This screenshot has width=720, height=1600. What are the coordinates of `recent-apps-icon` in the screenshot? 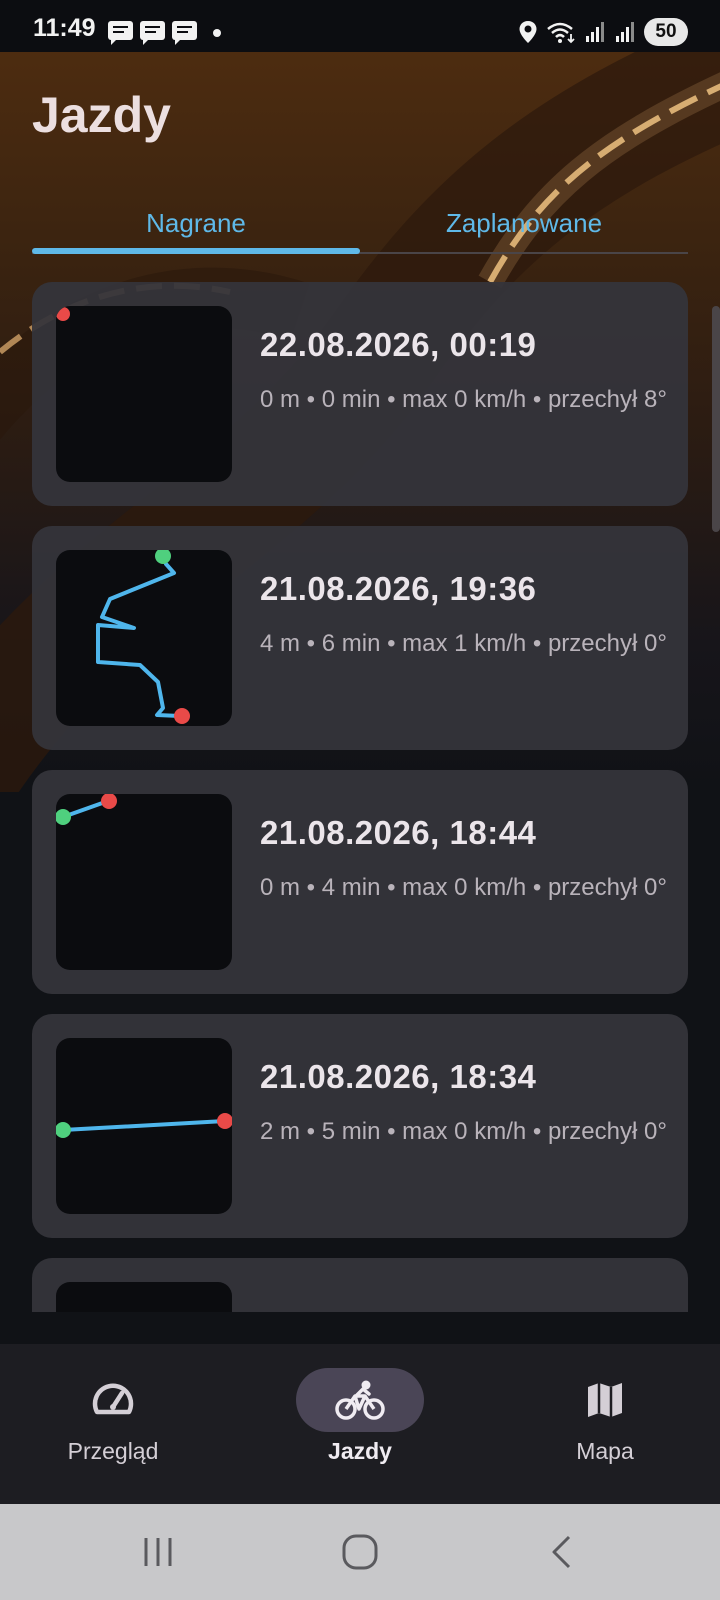 It's located at (158, 1552).